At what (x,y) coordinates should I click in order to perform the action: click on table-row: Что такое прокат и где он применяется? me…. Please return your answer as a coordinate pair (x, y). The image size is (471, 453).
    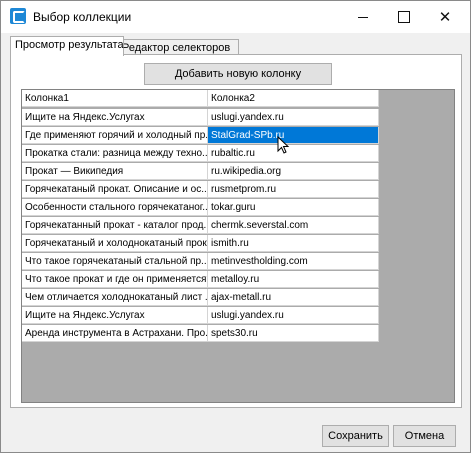
    Looking at the image, I should click on (200, 279).